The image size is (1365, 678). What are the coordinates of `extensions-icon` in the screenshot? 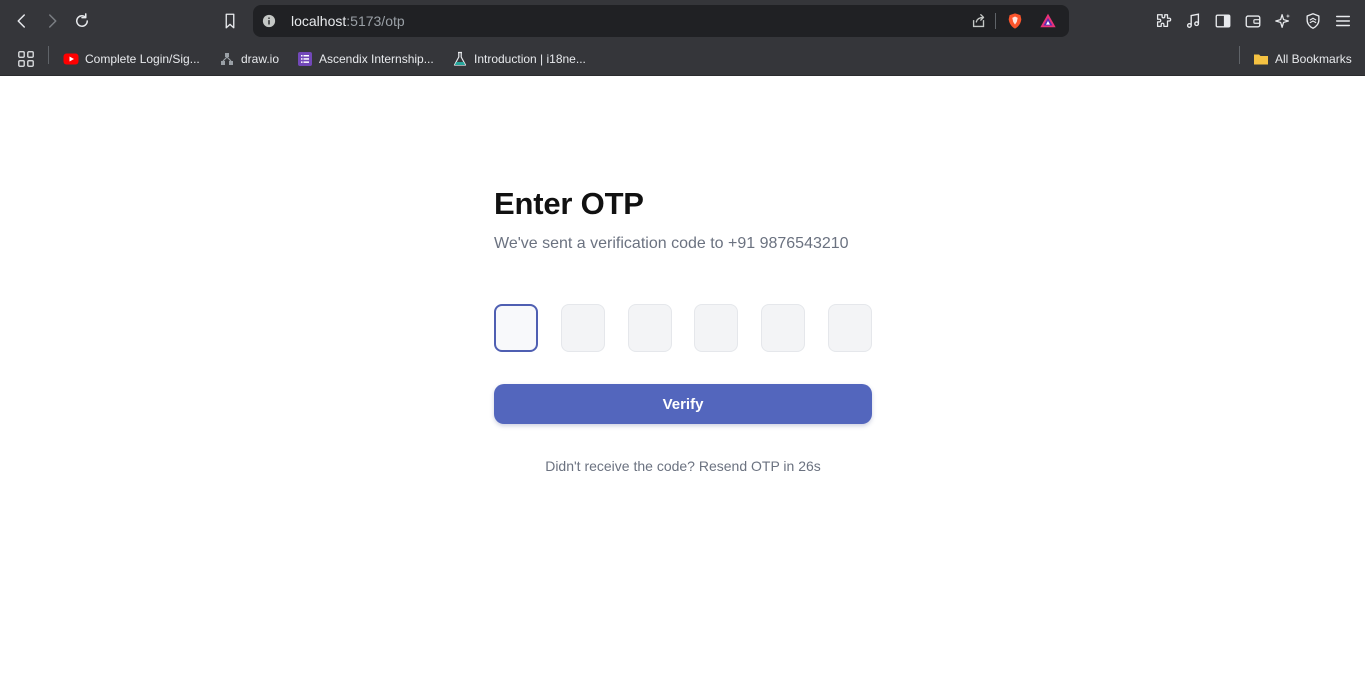 It's located at (1163, 21).